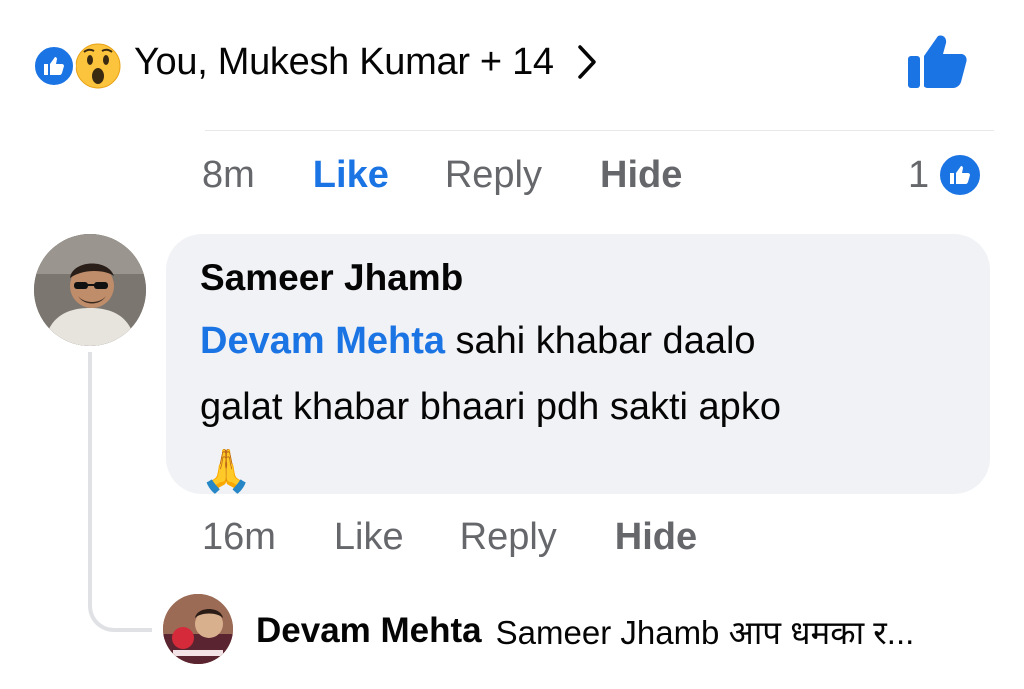 The width and height of the screenshot is (1024, 689). Describe the element at coordinates (442, 175) in the screenshot. I see `comment-actions-top: 8m Like Reply Hide` at that location.